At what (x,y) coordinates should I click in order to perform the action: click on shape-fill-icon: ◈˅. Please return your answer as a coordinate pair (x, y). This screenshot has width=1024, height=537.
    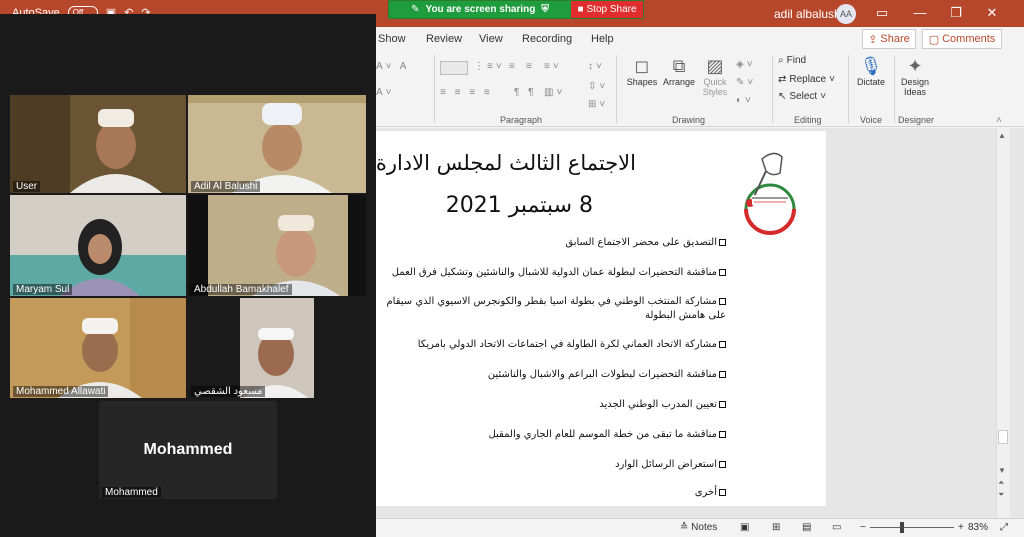
    Looking at the image, I should click on (746, 64).